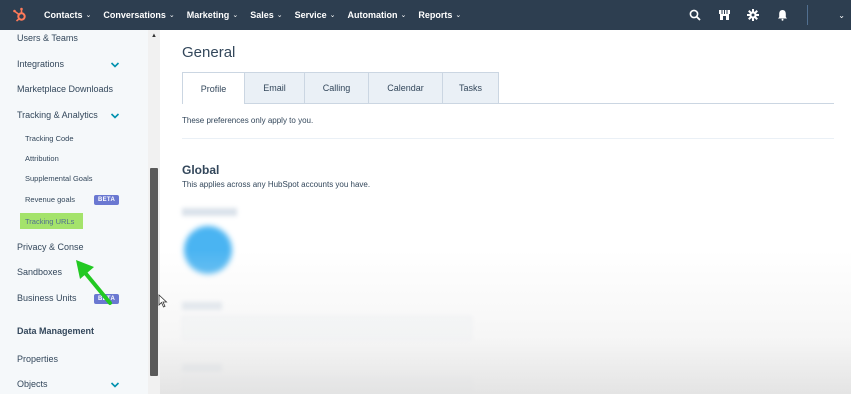 The image size is (851, 394). What do you see at coordinates (275, 88) in the screenshot?
I see `tab-email: Email` at bounding box center [275, 88].